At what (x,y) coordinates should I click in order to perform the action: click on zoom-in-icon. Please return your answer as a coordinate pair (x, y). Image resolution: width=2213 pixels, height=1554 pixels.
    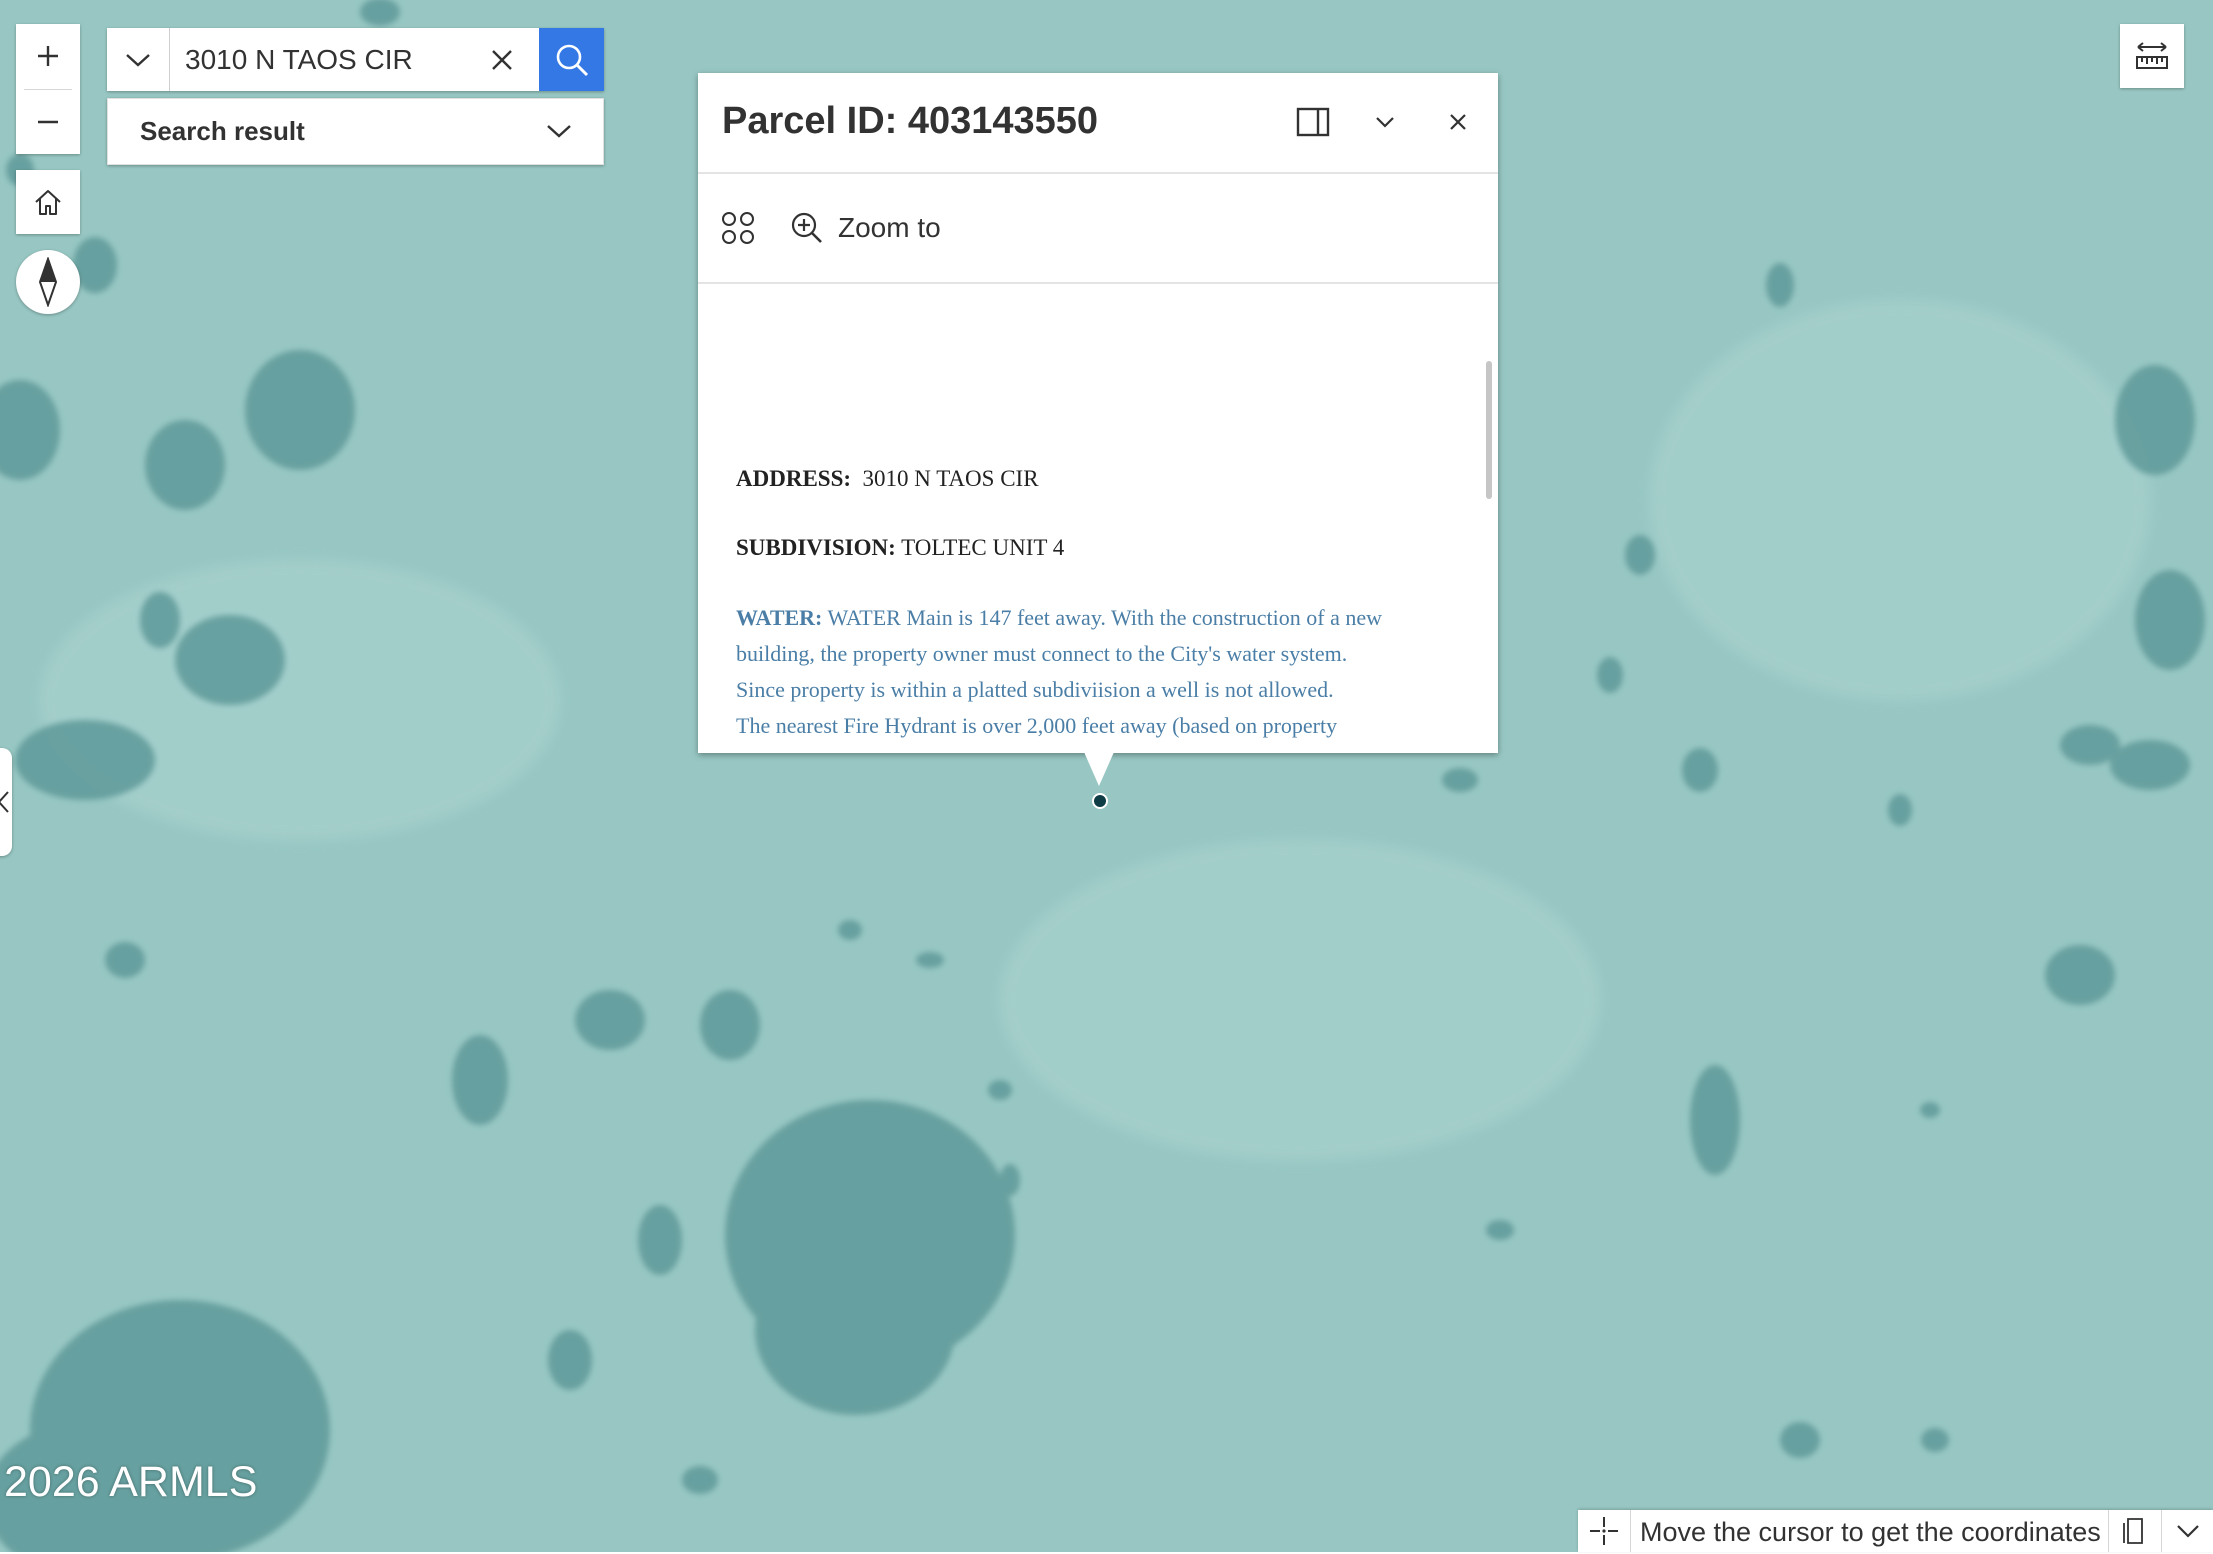
    Looking at the image, I should click on (806, 227).